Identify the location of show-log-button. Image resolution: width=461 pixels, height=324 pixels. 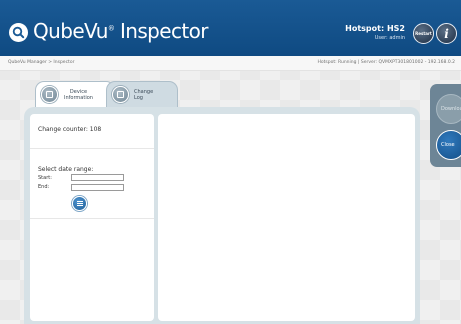
(79, 203).